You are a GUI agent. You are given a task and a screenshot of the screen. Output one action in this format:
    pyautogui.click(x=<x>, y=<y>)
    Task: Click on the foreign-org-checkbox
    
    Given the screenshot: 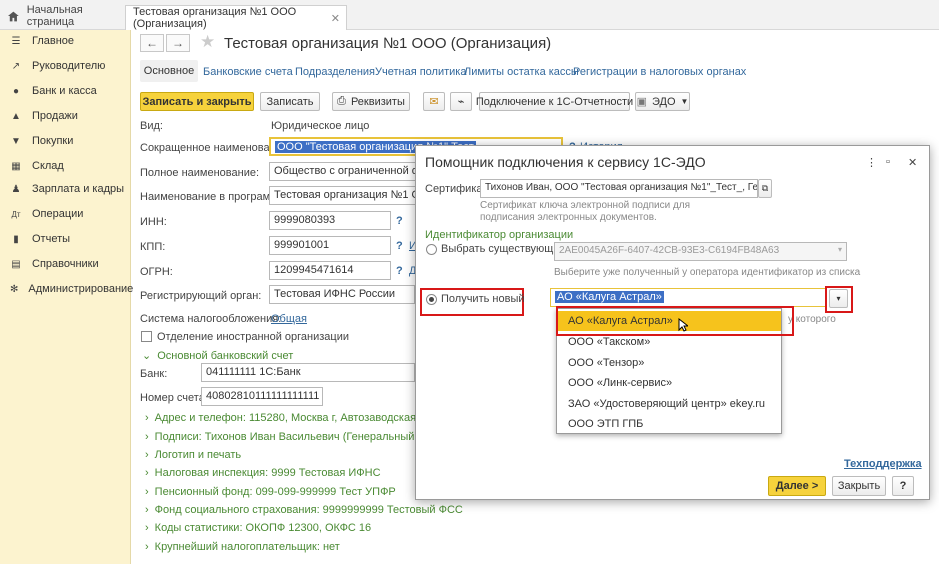 What is the action you would take?
    pyautogui.click(x=146, y=336)
    